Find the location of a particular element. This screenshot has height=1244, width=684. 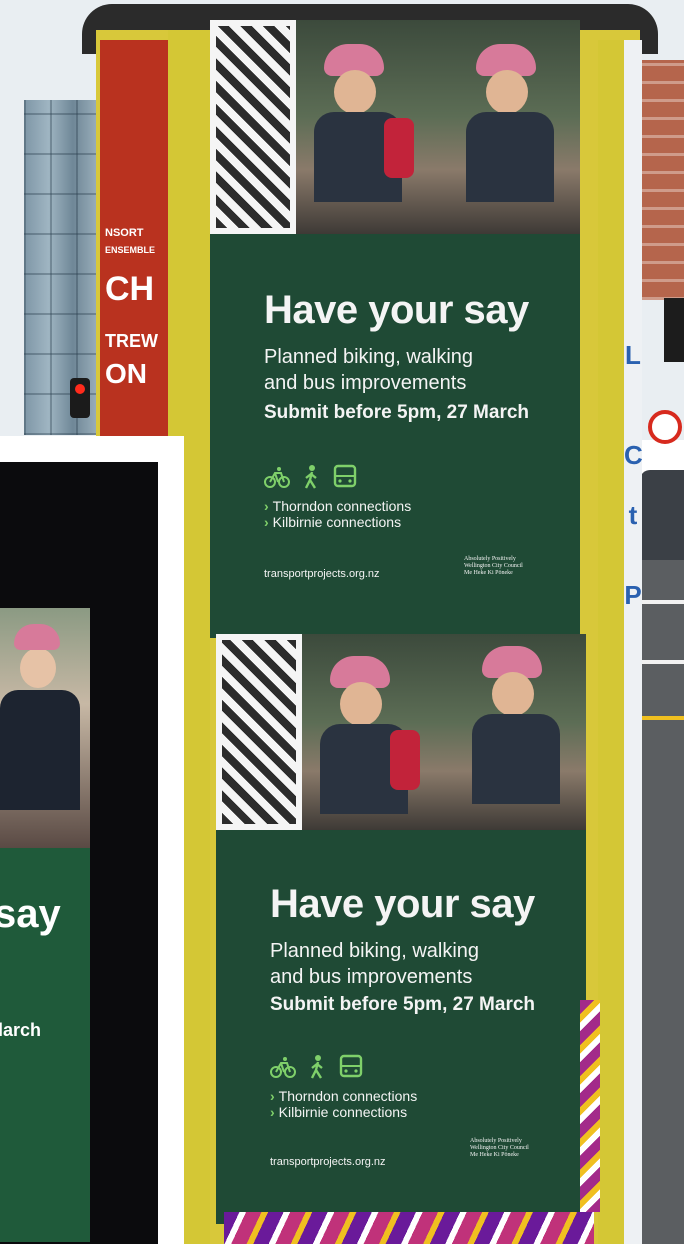

side-poster-letter: P is located at coordinates (633, 595).